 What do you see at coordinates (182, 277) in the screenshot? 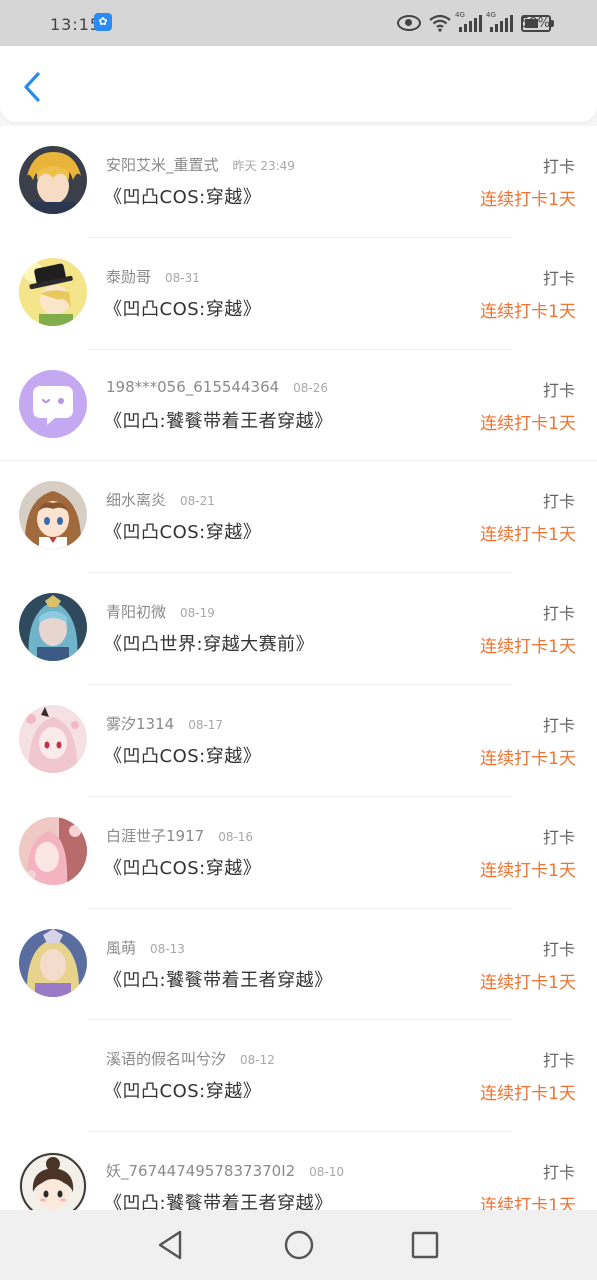
I see `checkin-date: 08-31` at bounding box center [182, 277].